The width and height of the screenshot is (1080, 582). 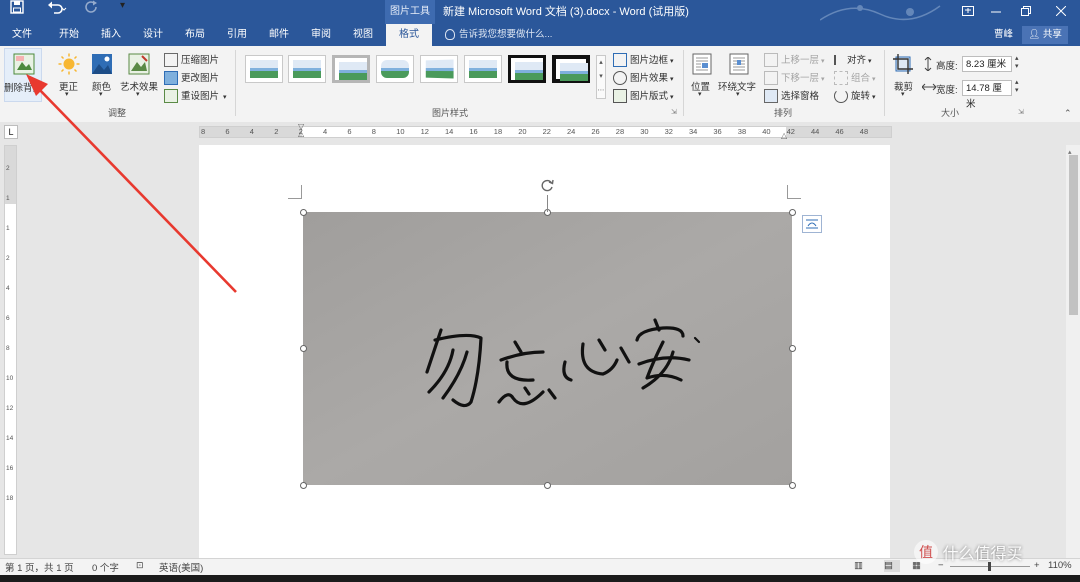 I want to click on height-spinner: ▴ ▾, so click(x=1017, y=63).